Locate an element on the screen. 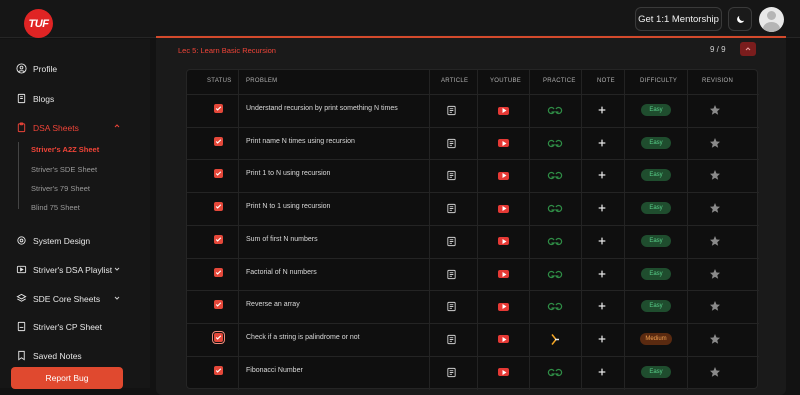  sidebar-subitem-a2z: Striver's A2Z Sheet is located at coordinates (65, 149).